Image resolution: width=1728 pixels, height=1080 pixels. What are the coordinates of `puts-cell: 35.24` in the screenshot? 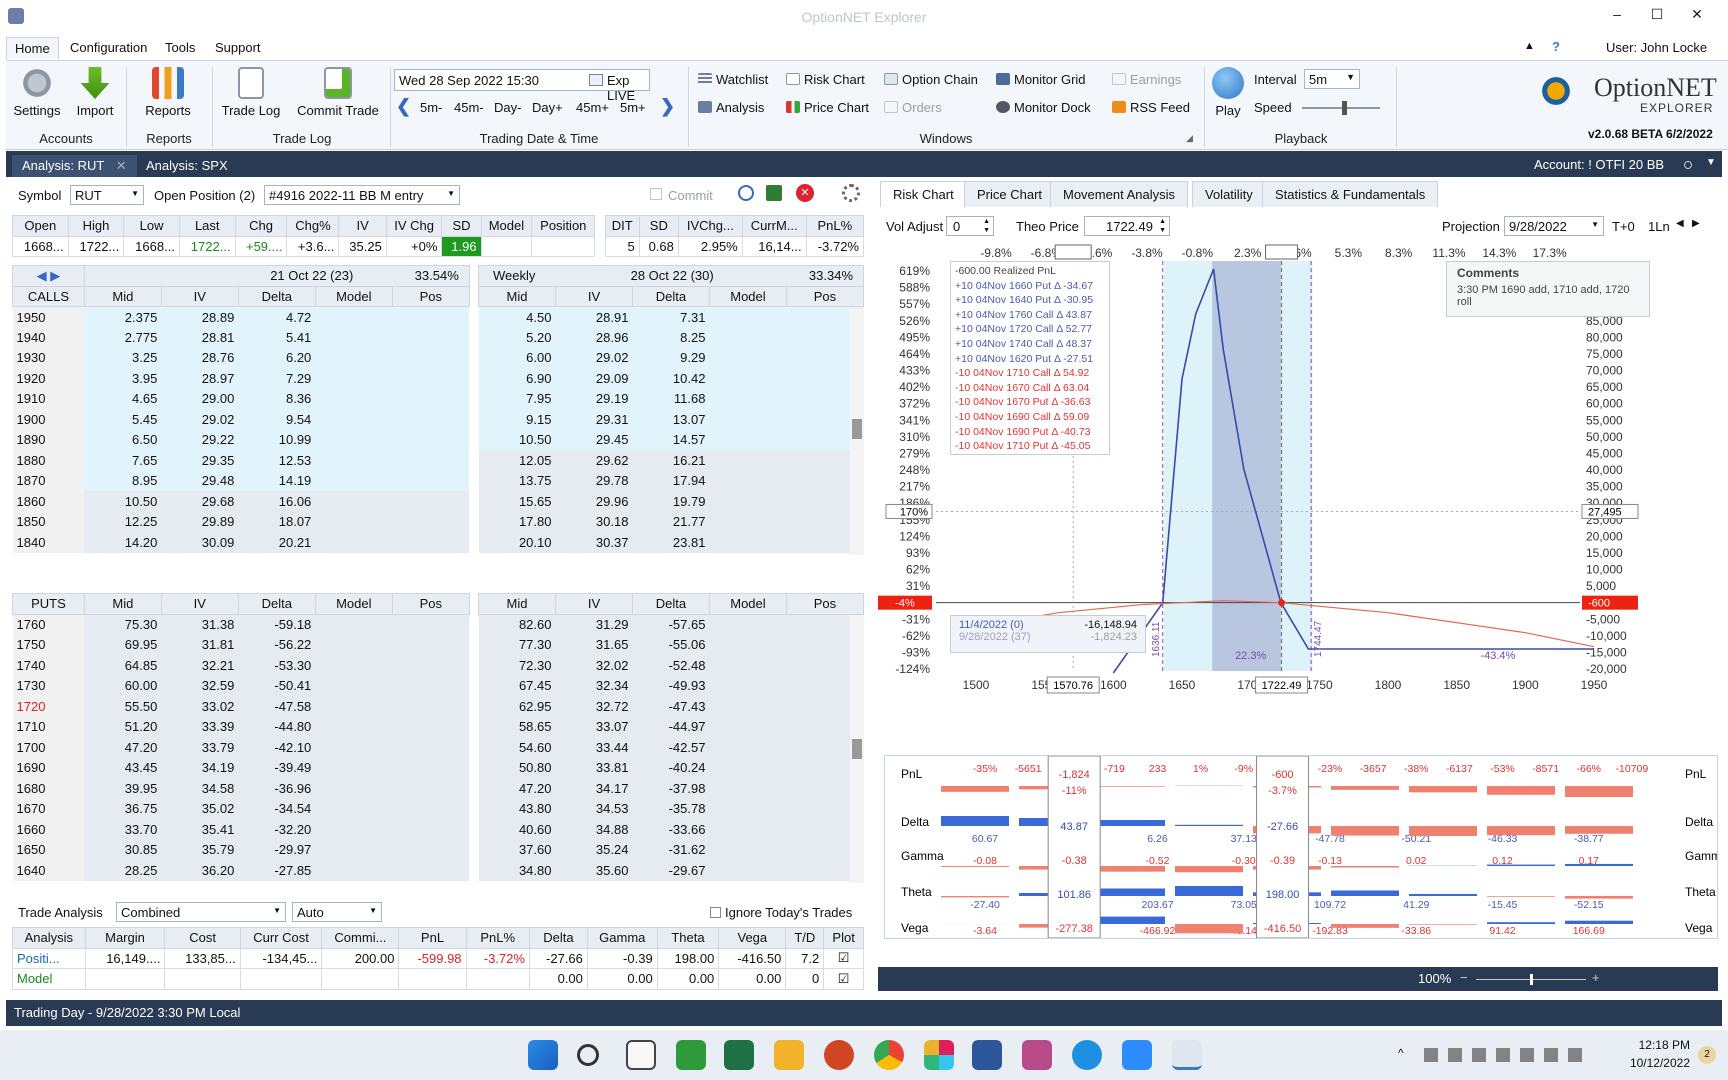 It's located at (594, 849).